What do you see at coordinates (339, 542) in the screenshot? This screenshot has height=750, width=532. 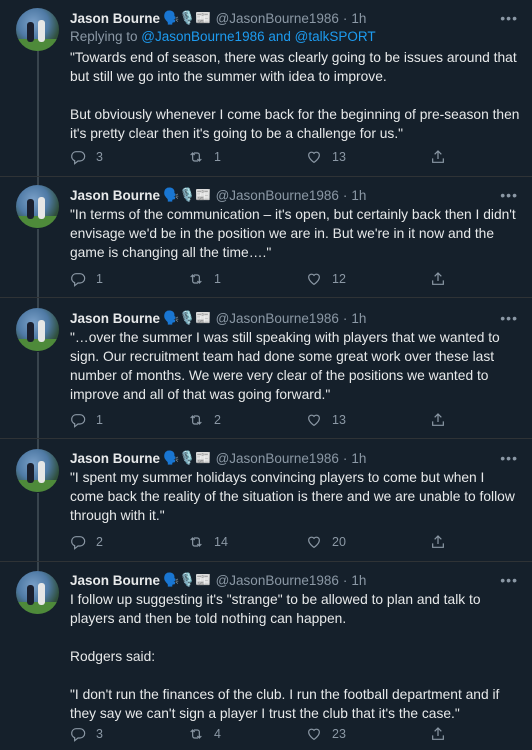 I see `like-count: 20` at bounding box center [339, 542].